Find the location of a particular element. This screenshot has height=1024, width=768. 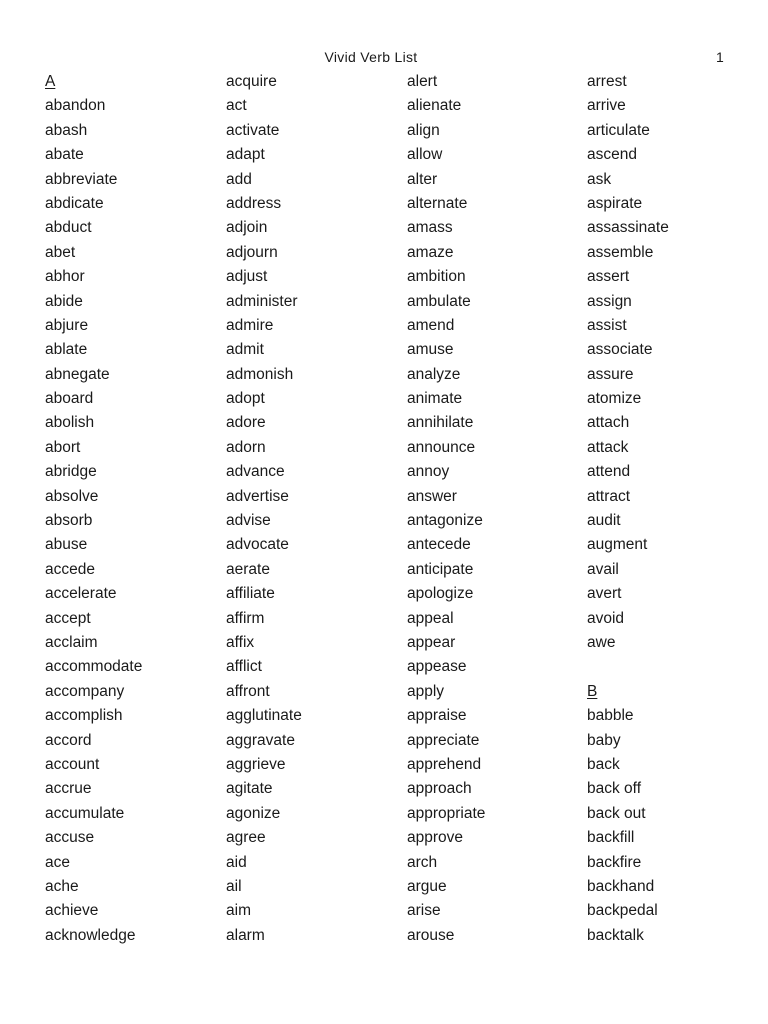

verb-entry: approach is located at coordinates (439, 789).